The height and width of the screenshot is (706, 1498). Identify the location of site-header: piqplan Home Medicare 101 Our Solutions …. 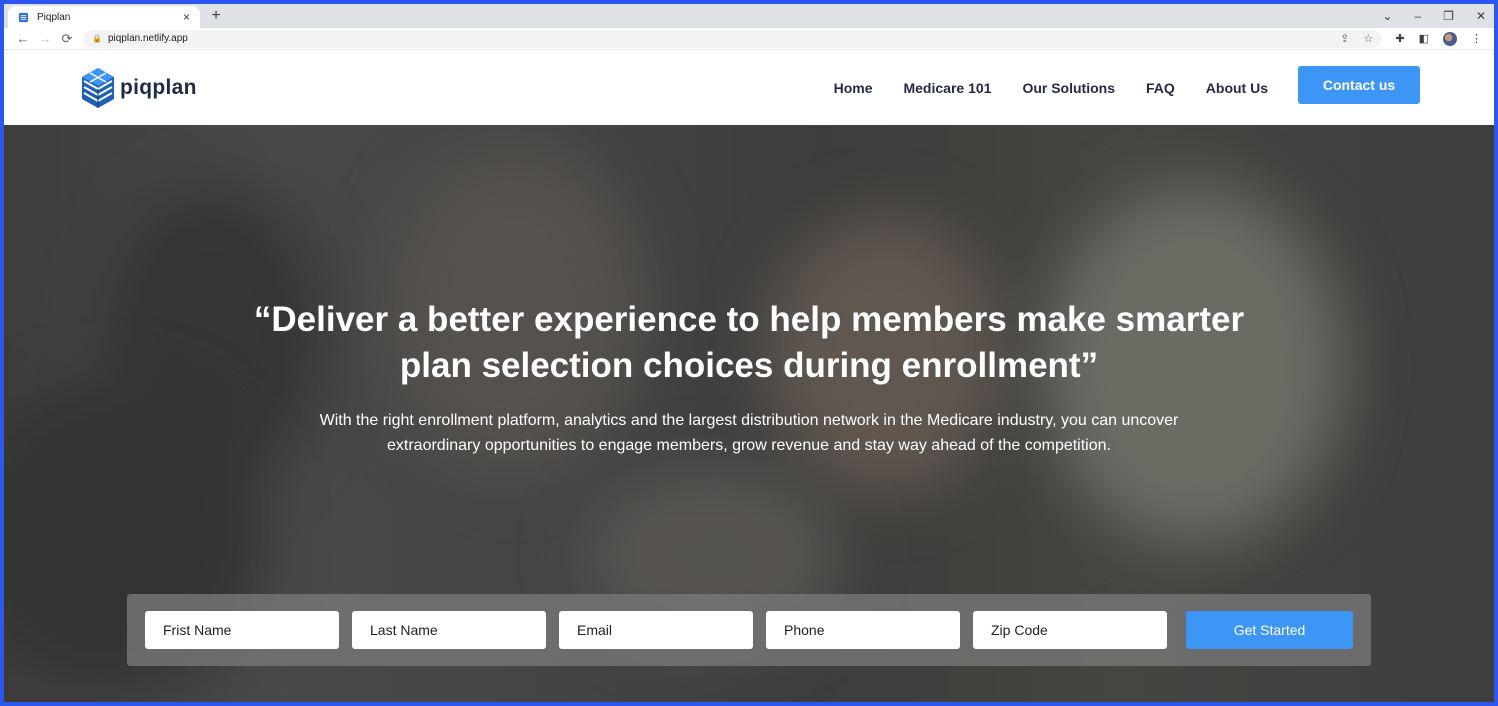
(749, 87).